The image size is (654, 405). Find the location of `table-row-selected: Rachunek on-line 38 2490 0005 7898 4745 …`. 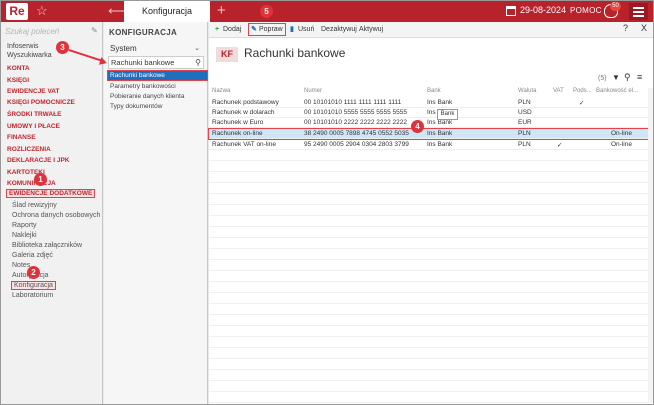

table-row-selected: Rachunek on-line 38 2490 0005 7898 4745 … is located at coordinates (429, 134).